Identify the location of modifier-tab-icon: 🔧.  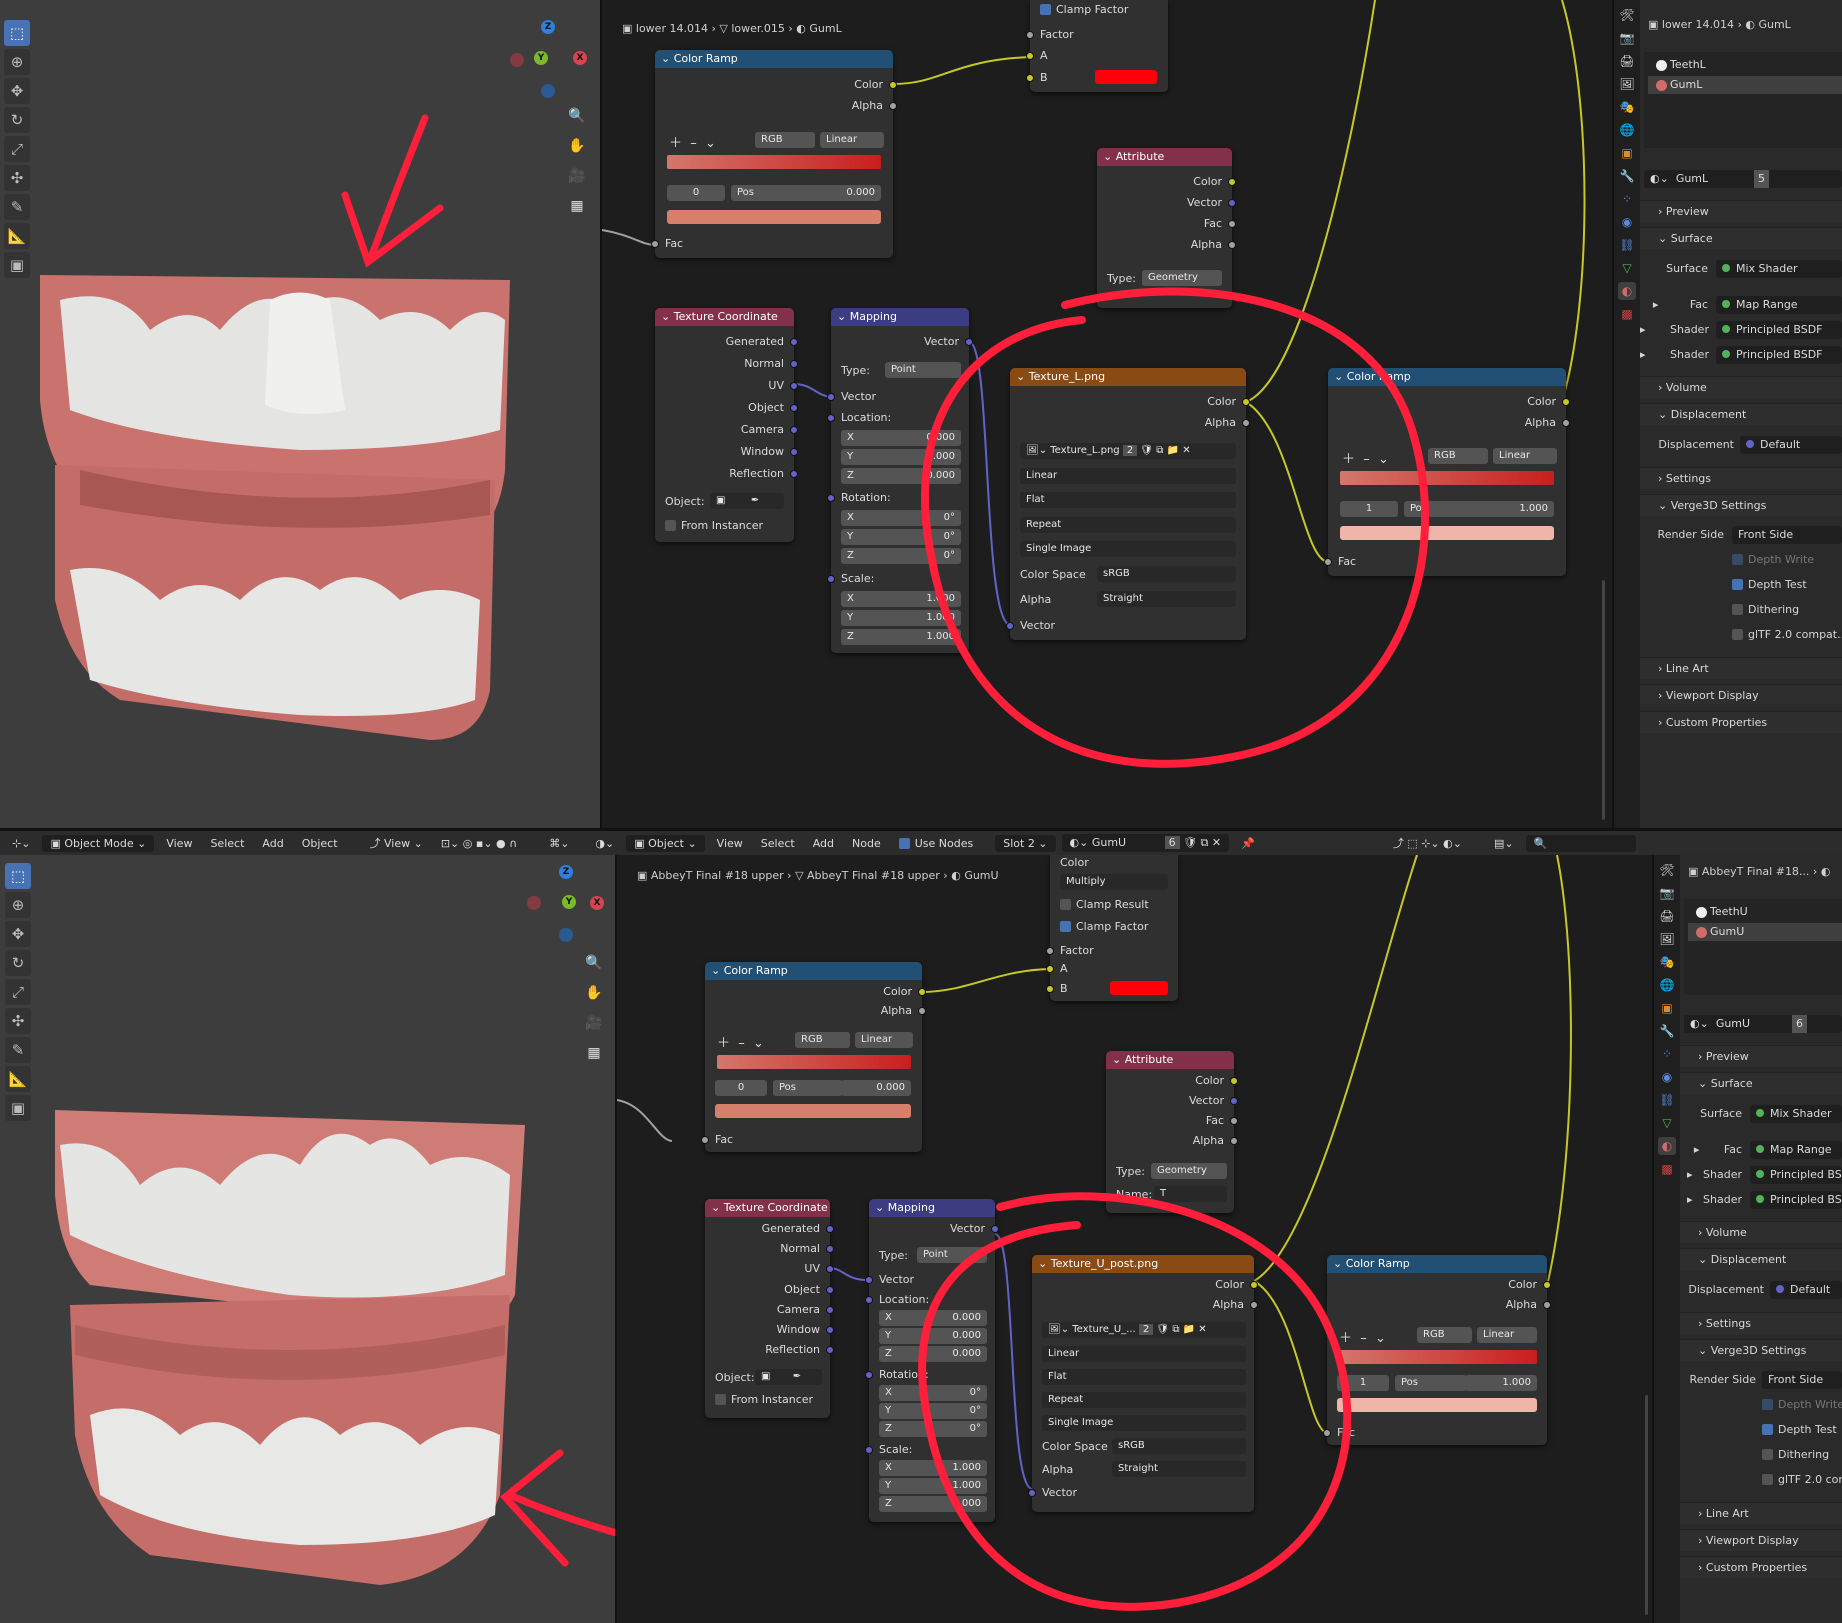
(1667, 1031).